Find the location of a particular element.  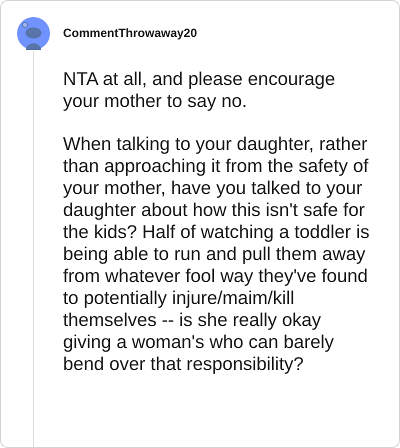

comment-text: NTA at all, and please encourage your mother to say no. is located at coordinates (199, 90).